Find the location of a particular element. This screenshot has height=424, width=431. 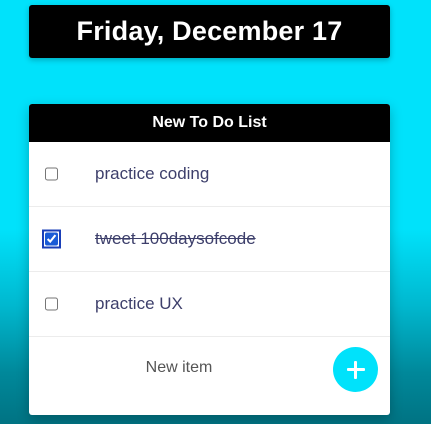

date-banner: Friday, December 17 is located at coordinates (209, 31).